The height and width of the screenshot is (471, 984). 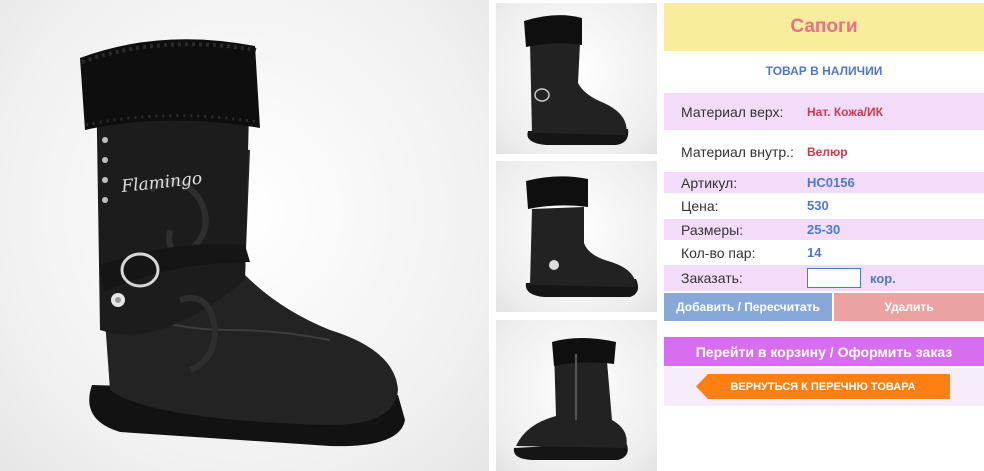 What do you see at coordinates (818, 205) in the screenshot?
I see `attr-value: 530` at bounding box center [818, 205].